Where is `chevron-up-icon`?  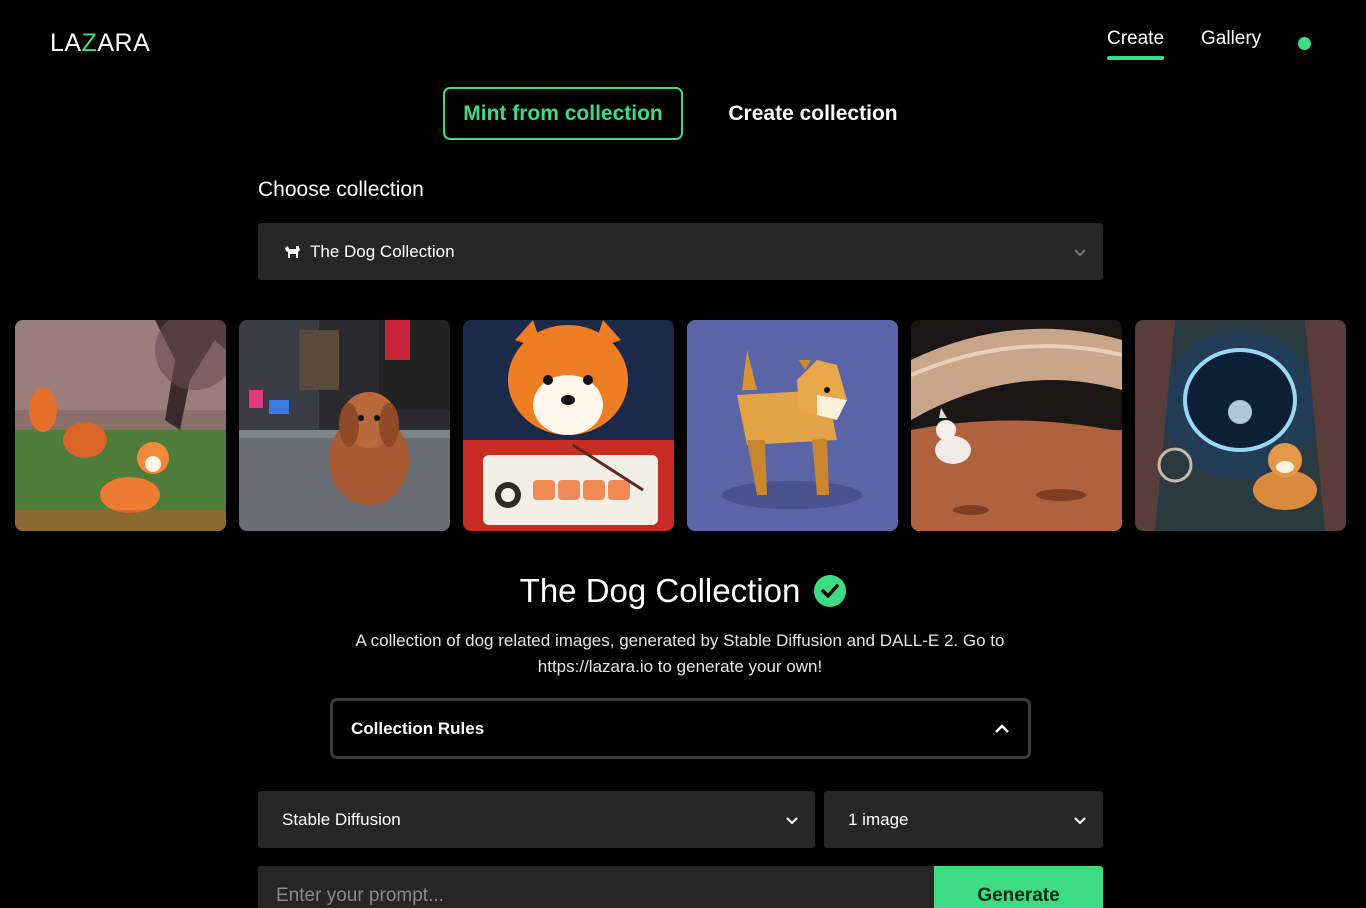
chevron-up-icon is located at coordinates (1002, 728).